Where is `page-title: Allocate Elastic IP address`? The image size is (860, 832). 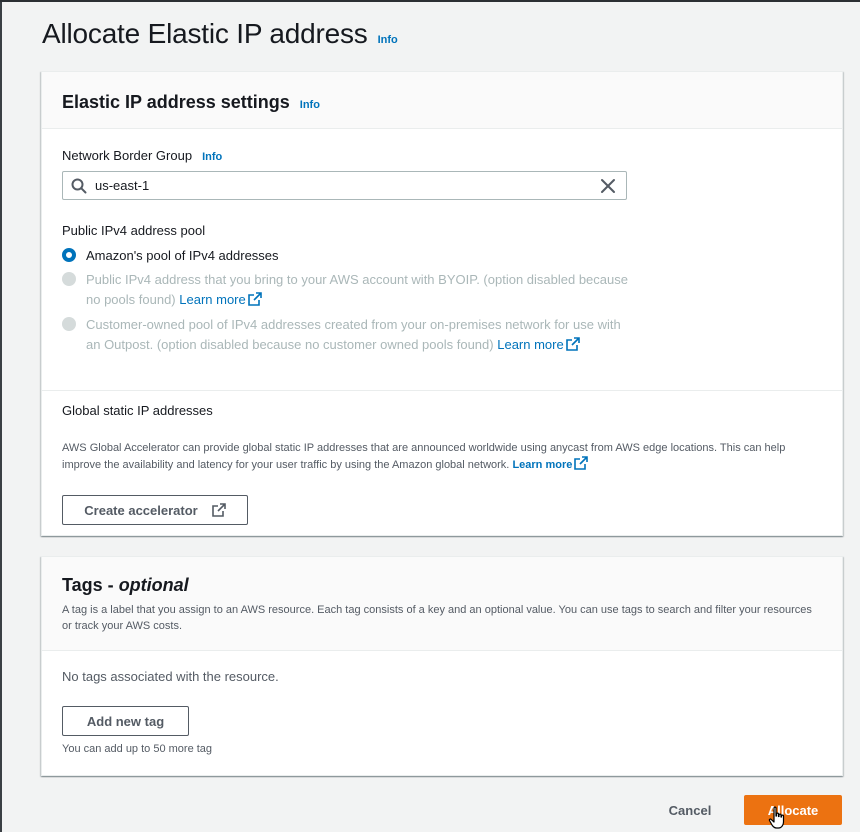 page-title: Allocate Elastic IP address is located at coordinates (205, 33).